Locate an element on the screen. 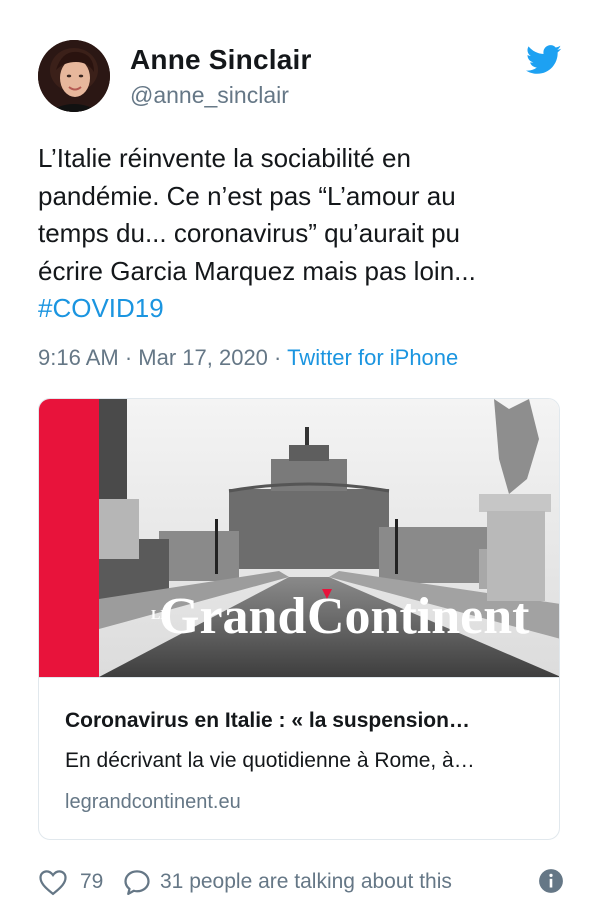 The image size is (600, 924). tweet-actions: 79 31 people are talking about this is located at coordinates (301, 883).